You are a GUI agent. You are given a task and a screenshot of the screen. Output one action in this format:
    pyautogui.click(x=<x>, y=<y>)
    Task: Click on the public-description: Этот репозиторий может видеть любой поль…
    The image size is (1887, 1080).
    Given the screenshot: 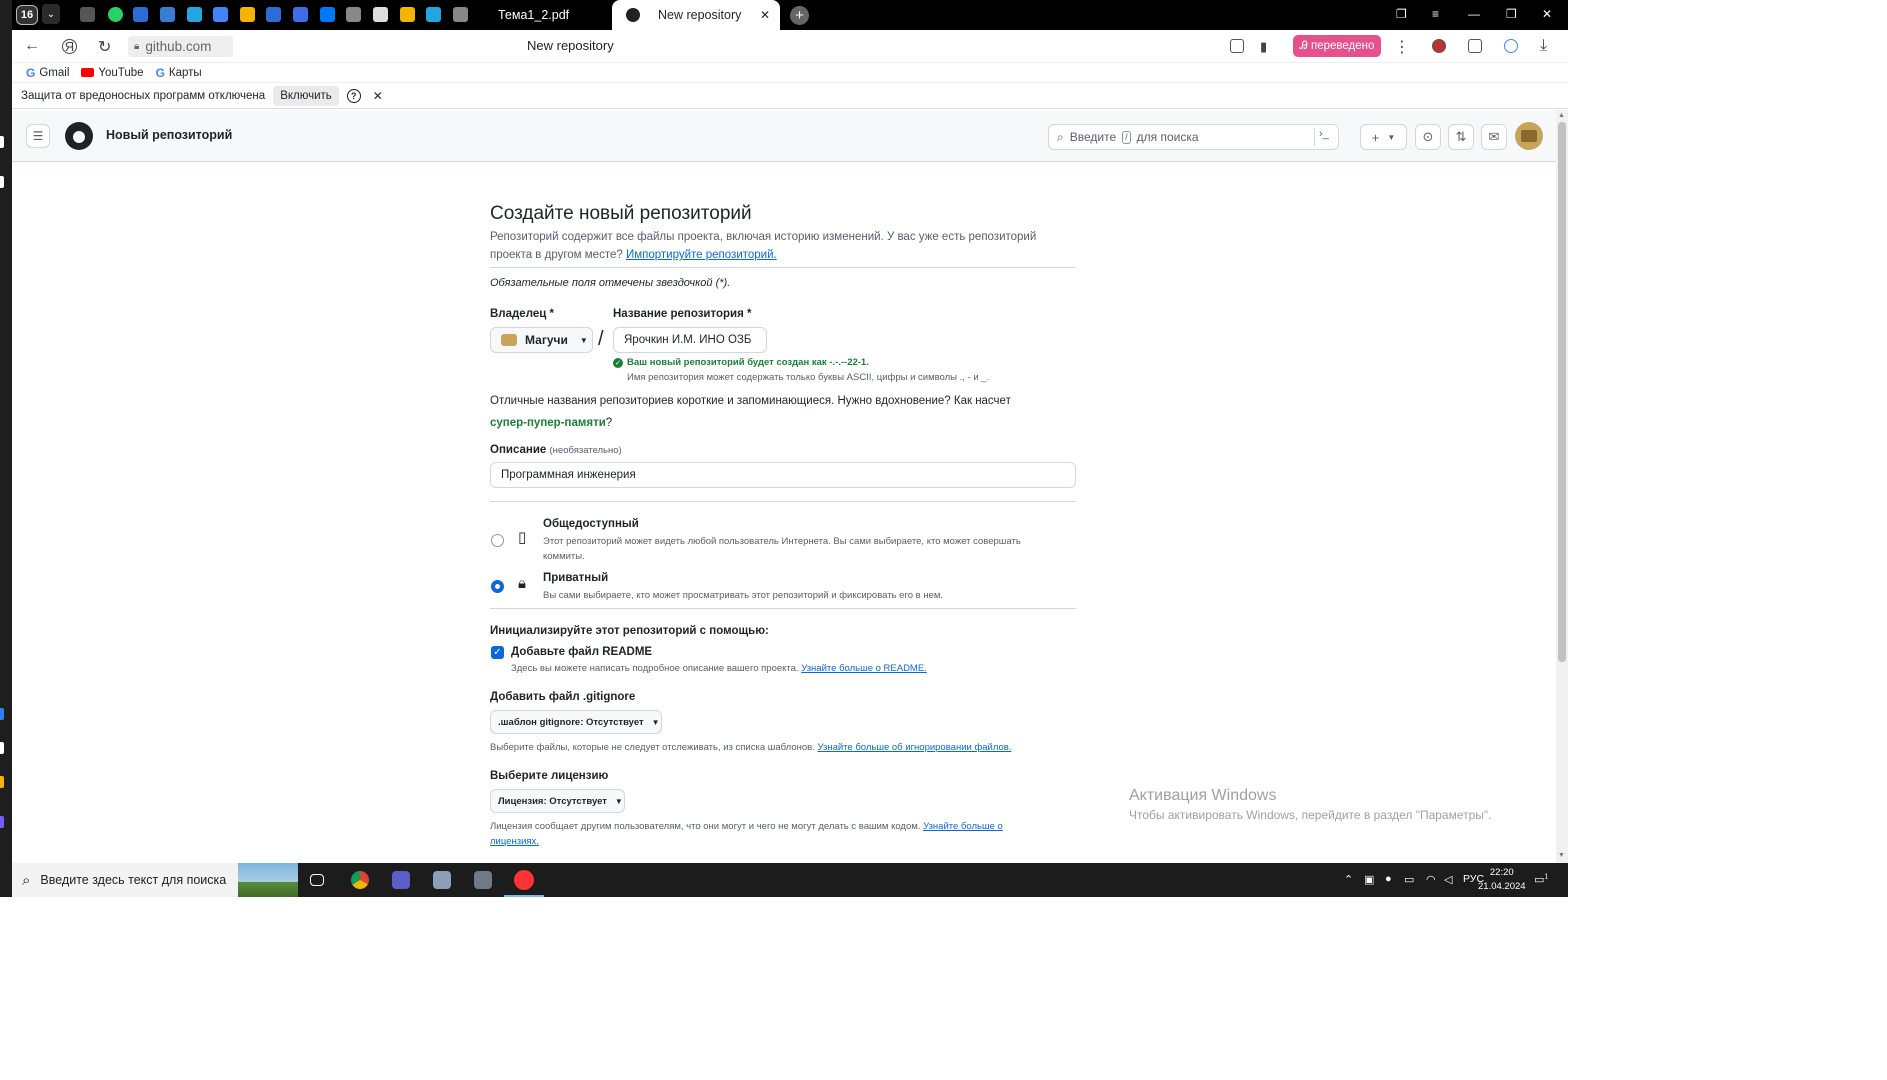 What is the action you would take?
    pyautogui.click(x=782, y=549)
    